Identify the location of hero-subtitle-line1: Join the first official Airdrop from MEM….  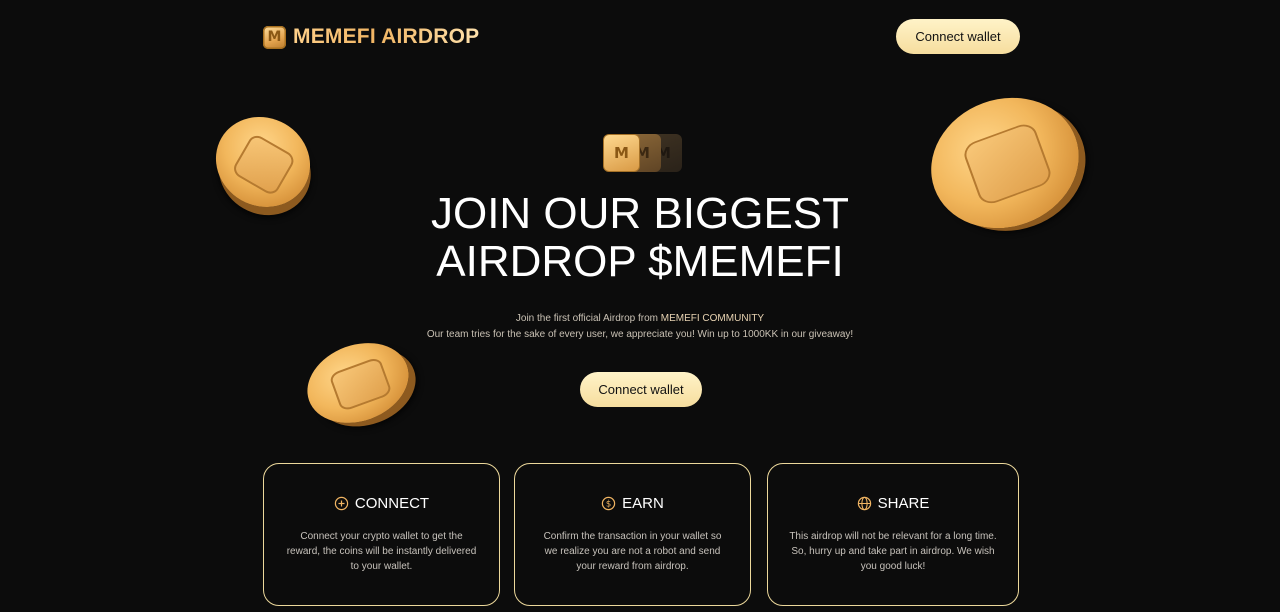
(640, 319).